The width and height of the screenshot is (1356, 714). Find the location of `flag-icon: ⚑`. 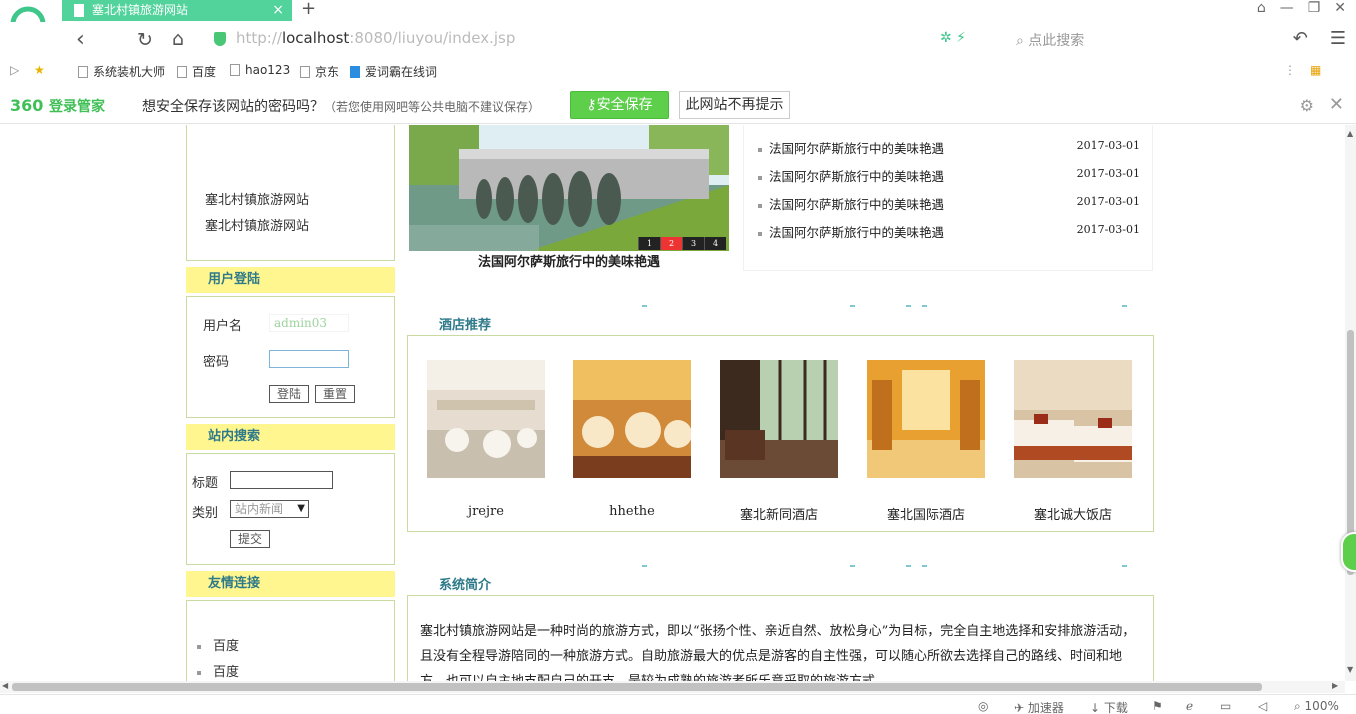

flag-icon: ⚑ is located at coordinates (1157, 706).